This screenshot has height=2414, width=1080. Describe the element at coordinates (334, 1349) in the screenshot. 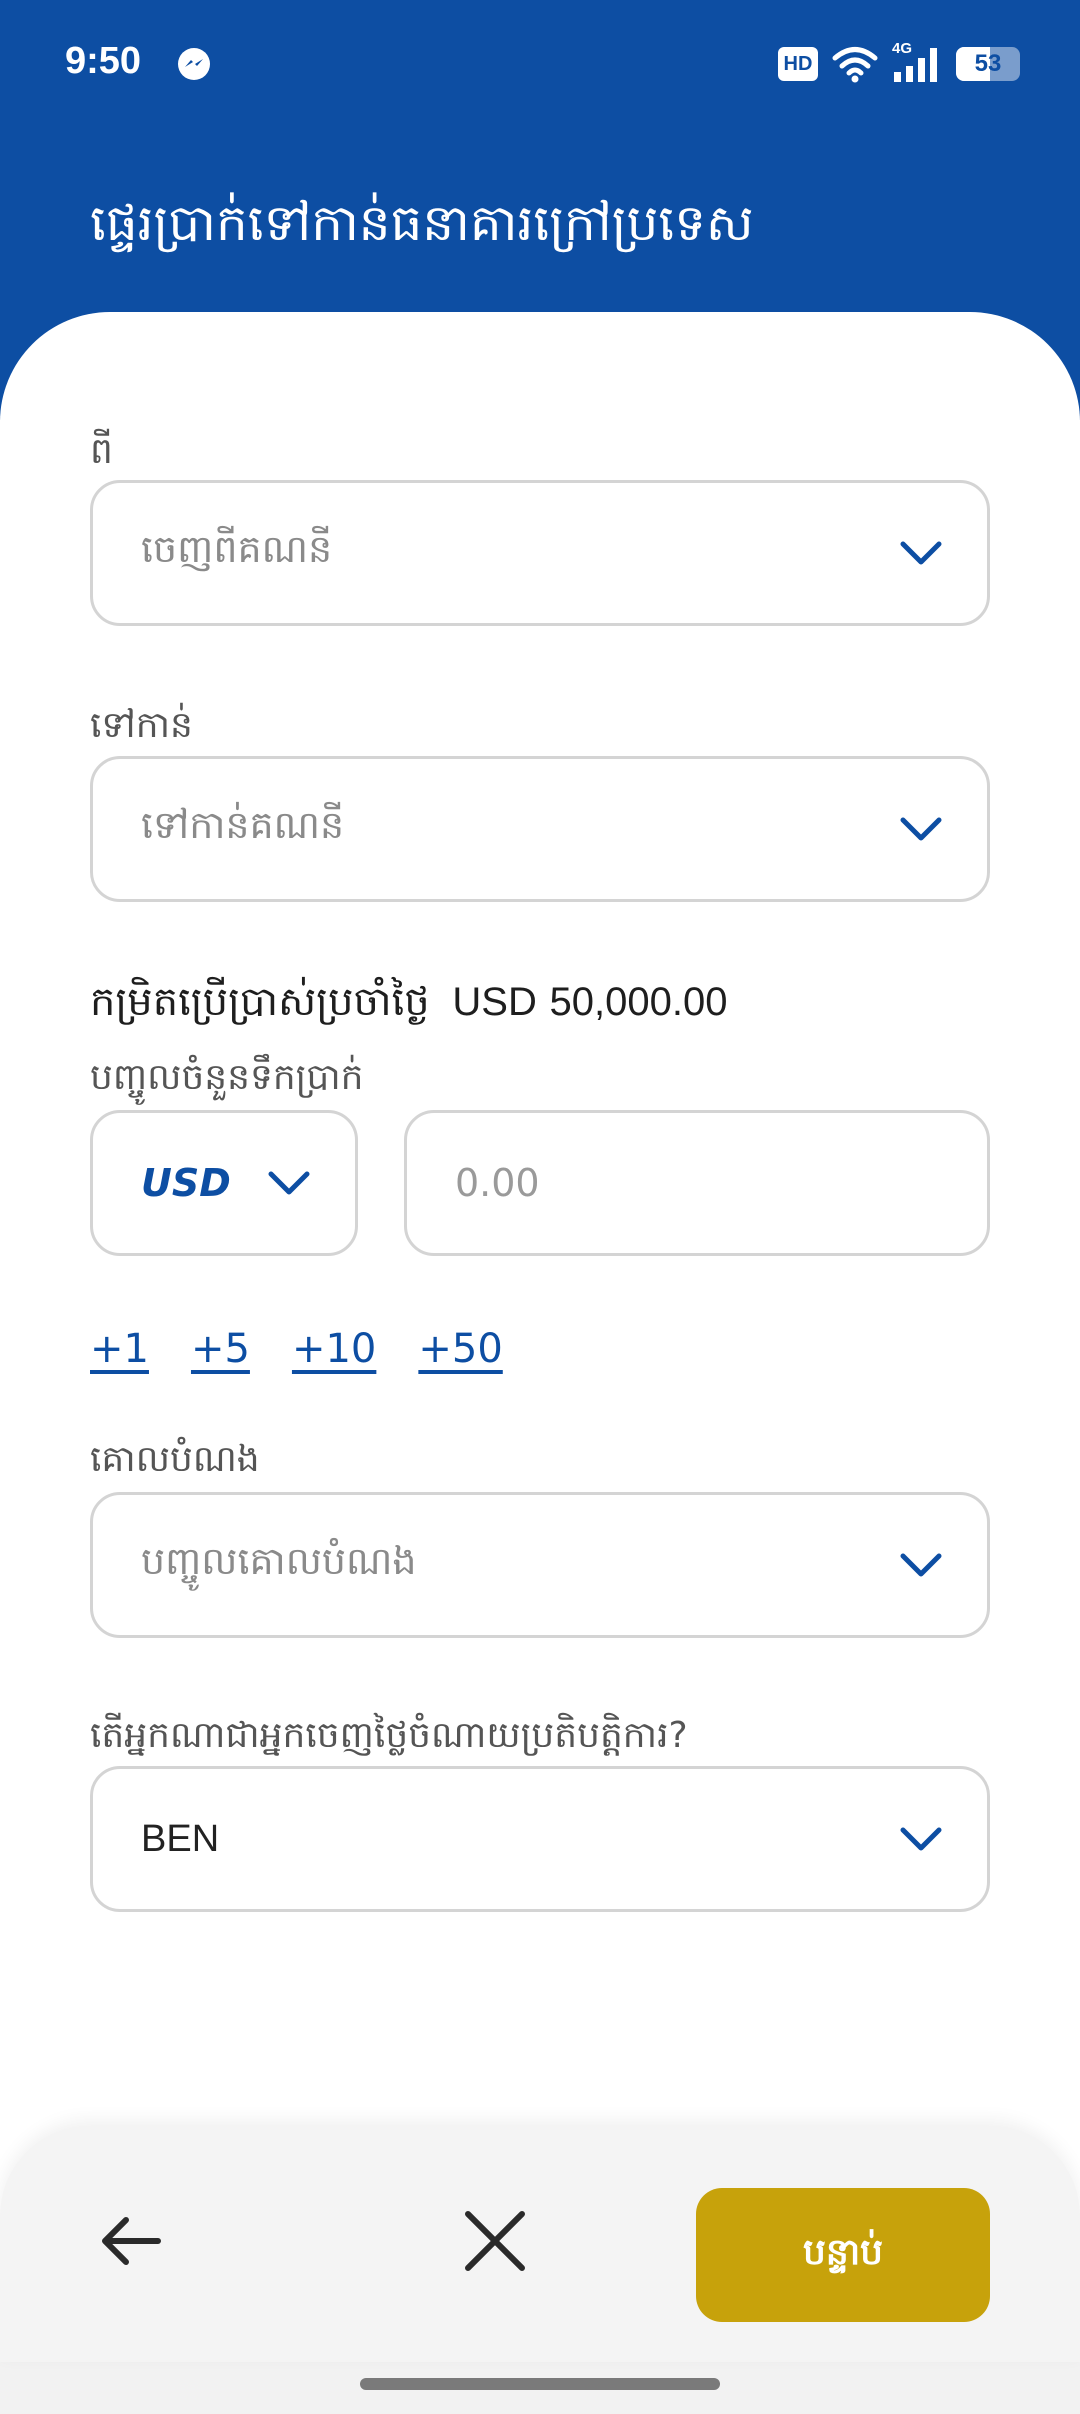

I see `quick-amount-10: +10` at that location.